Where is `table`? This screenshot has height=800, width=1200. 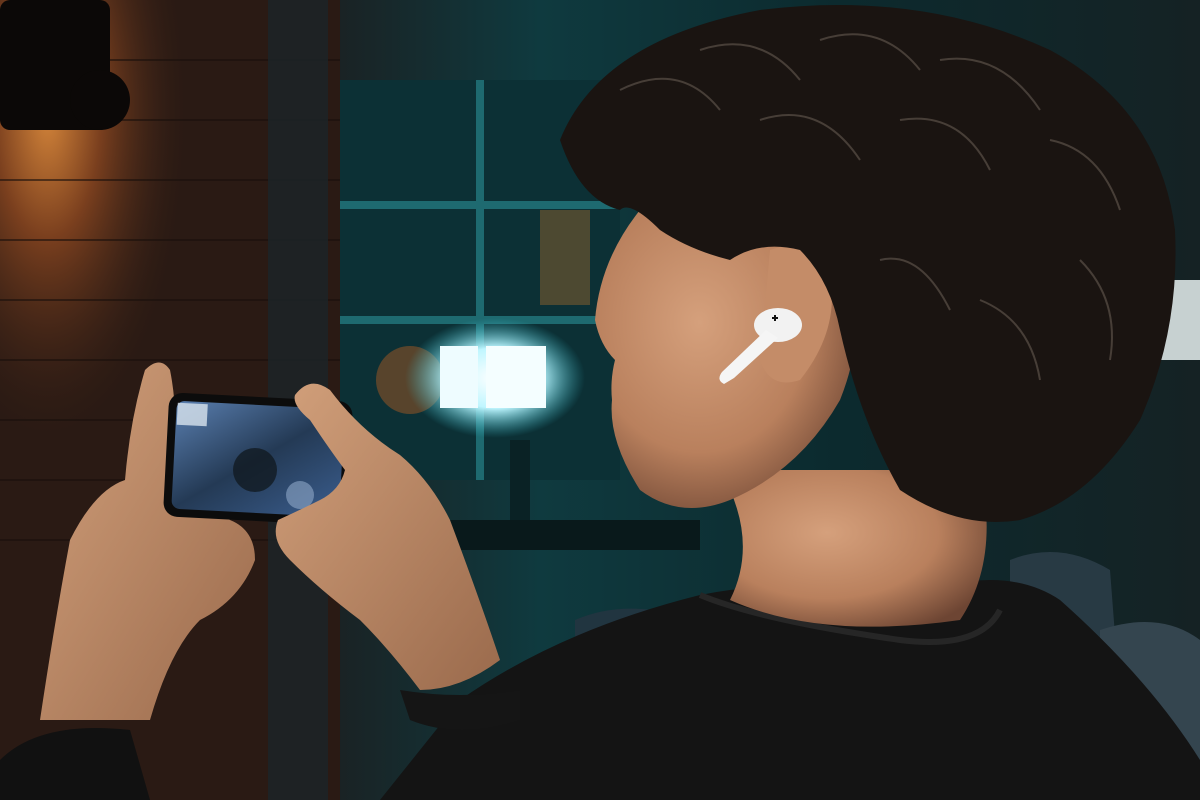 table is located at coordinates (570, 535).